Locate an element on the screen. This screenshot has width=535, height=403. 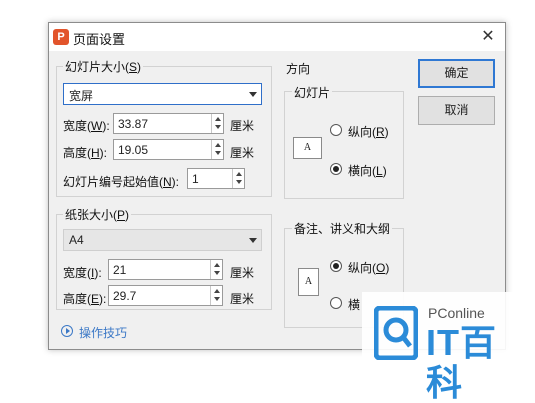
tips-link: 操作技巧 is located at coordinates (103, 332).